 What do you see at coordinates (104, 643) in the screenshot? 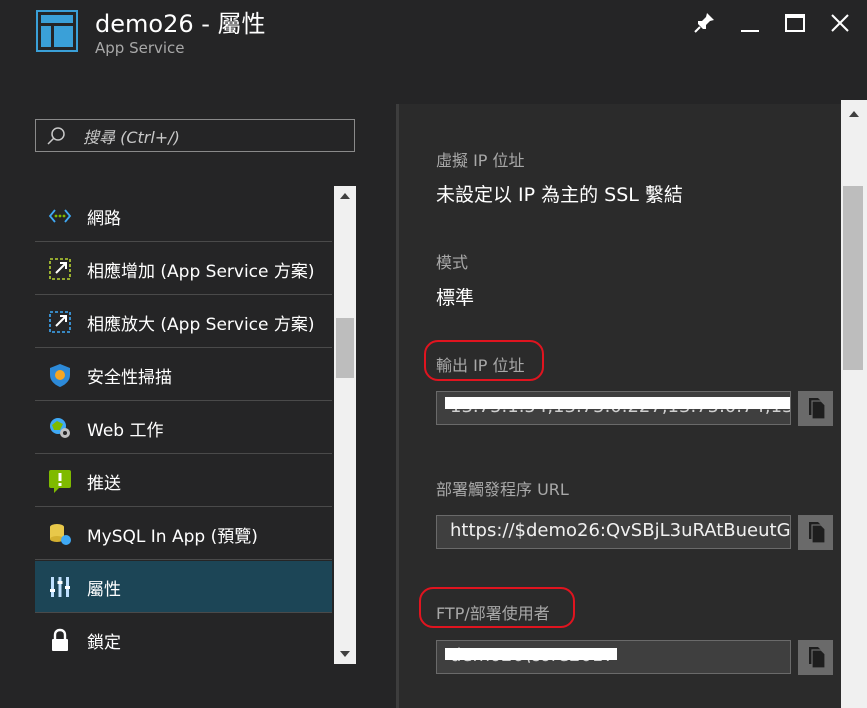
I see `menu-item-label: 鎖定` at bounding box center [104, 643].